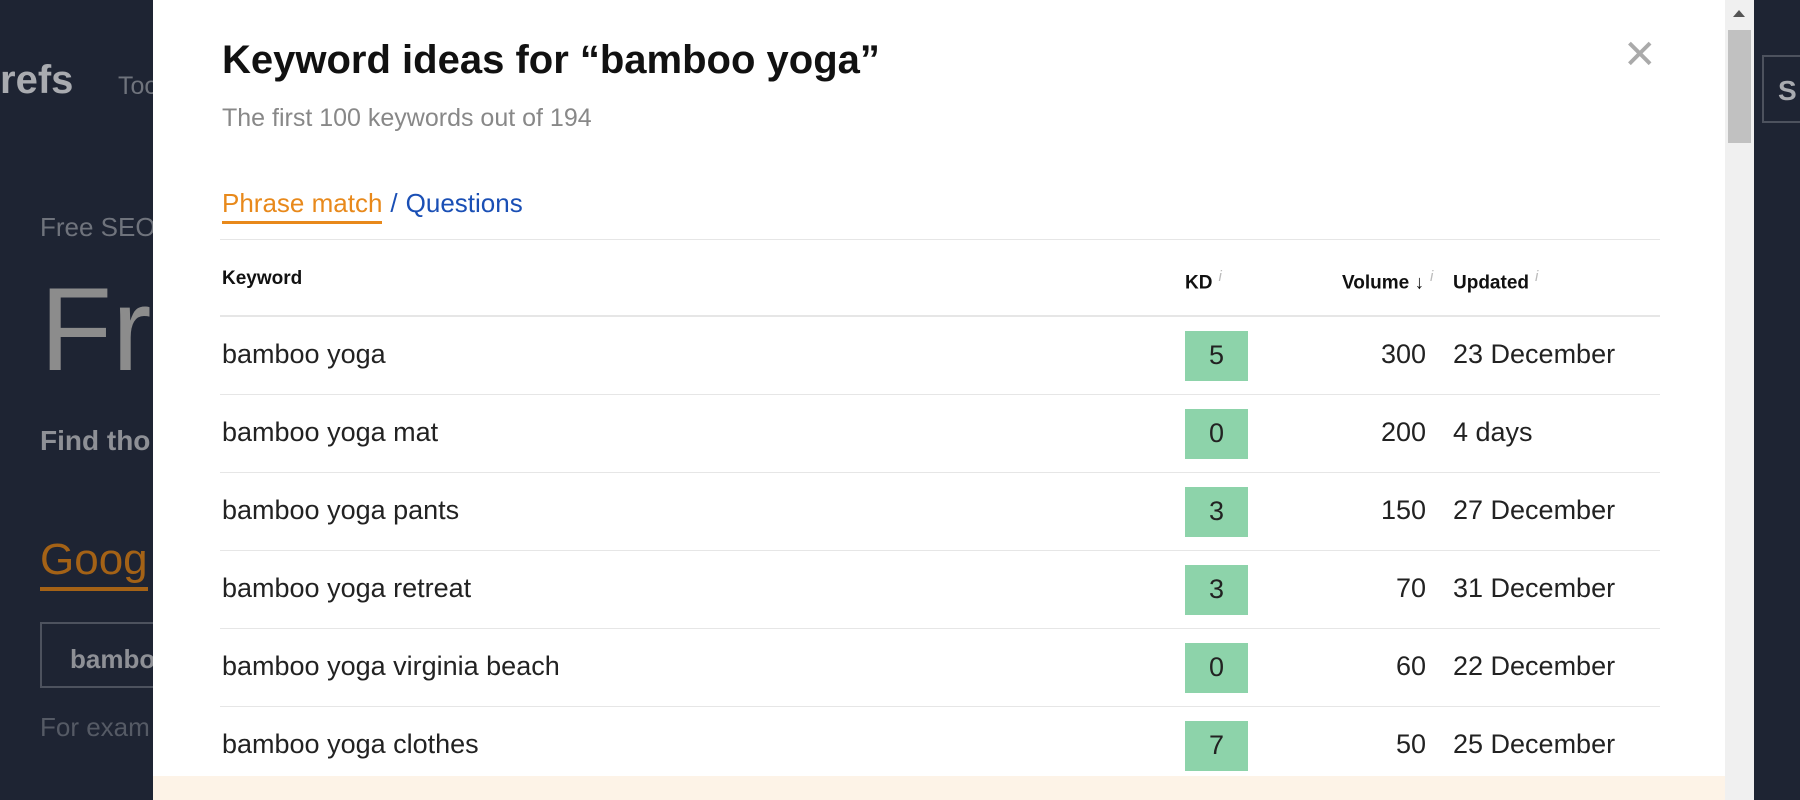 This screenshot has height=800, width=1800. Describe the element at coordinates (1739, 86) in the screenshot. I see `scrollbar-thumb` at that location.